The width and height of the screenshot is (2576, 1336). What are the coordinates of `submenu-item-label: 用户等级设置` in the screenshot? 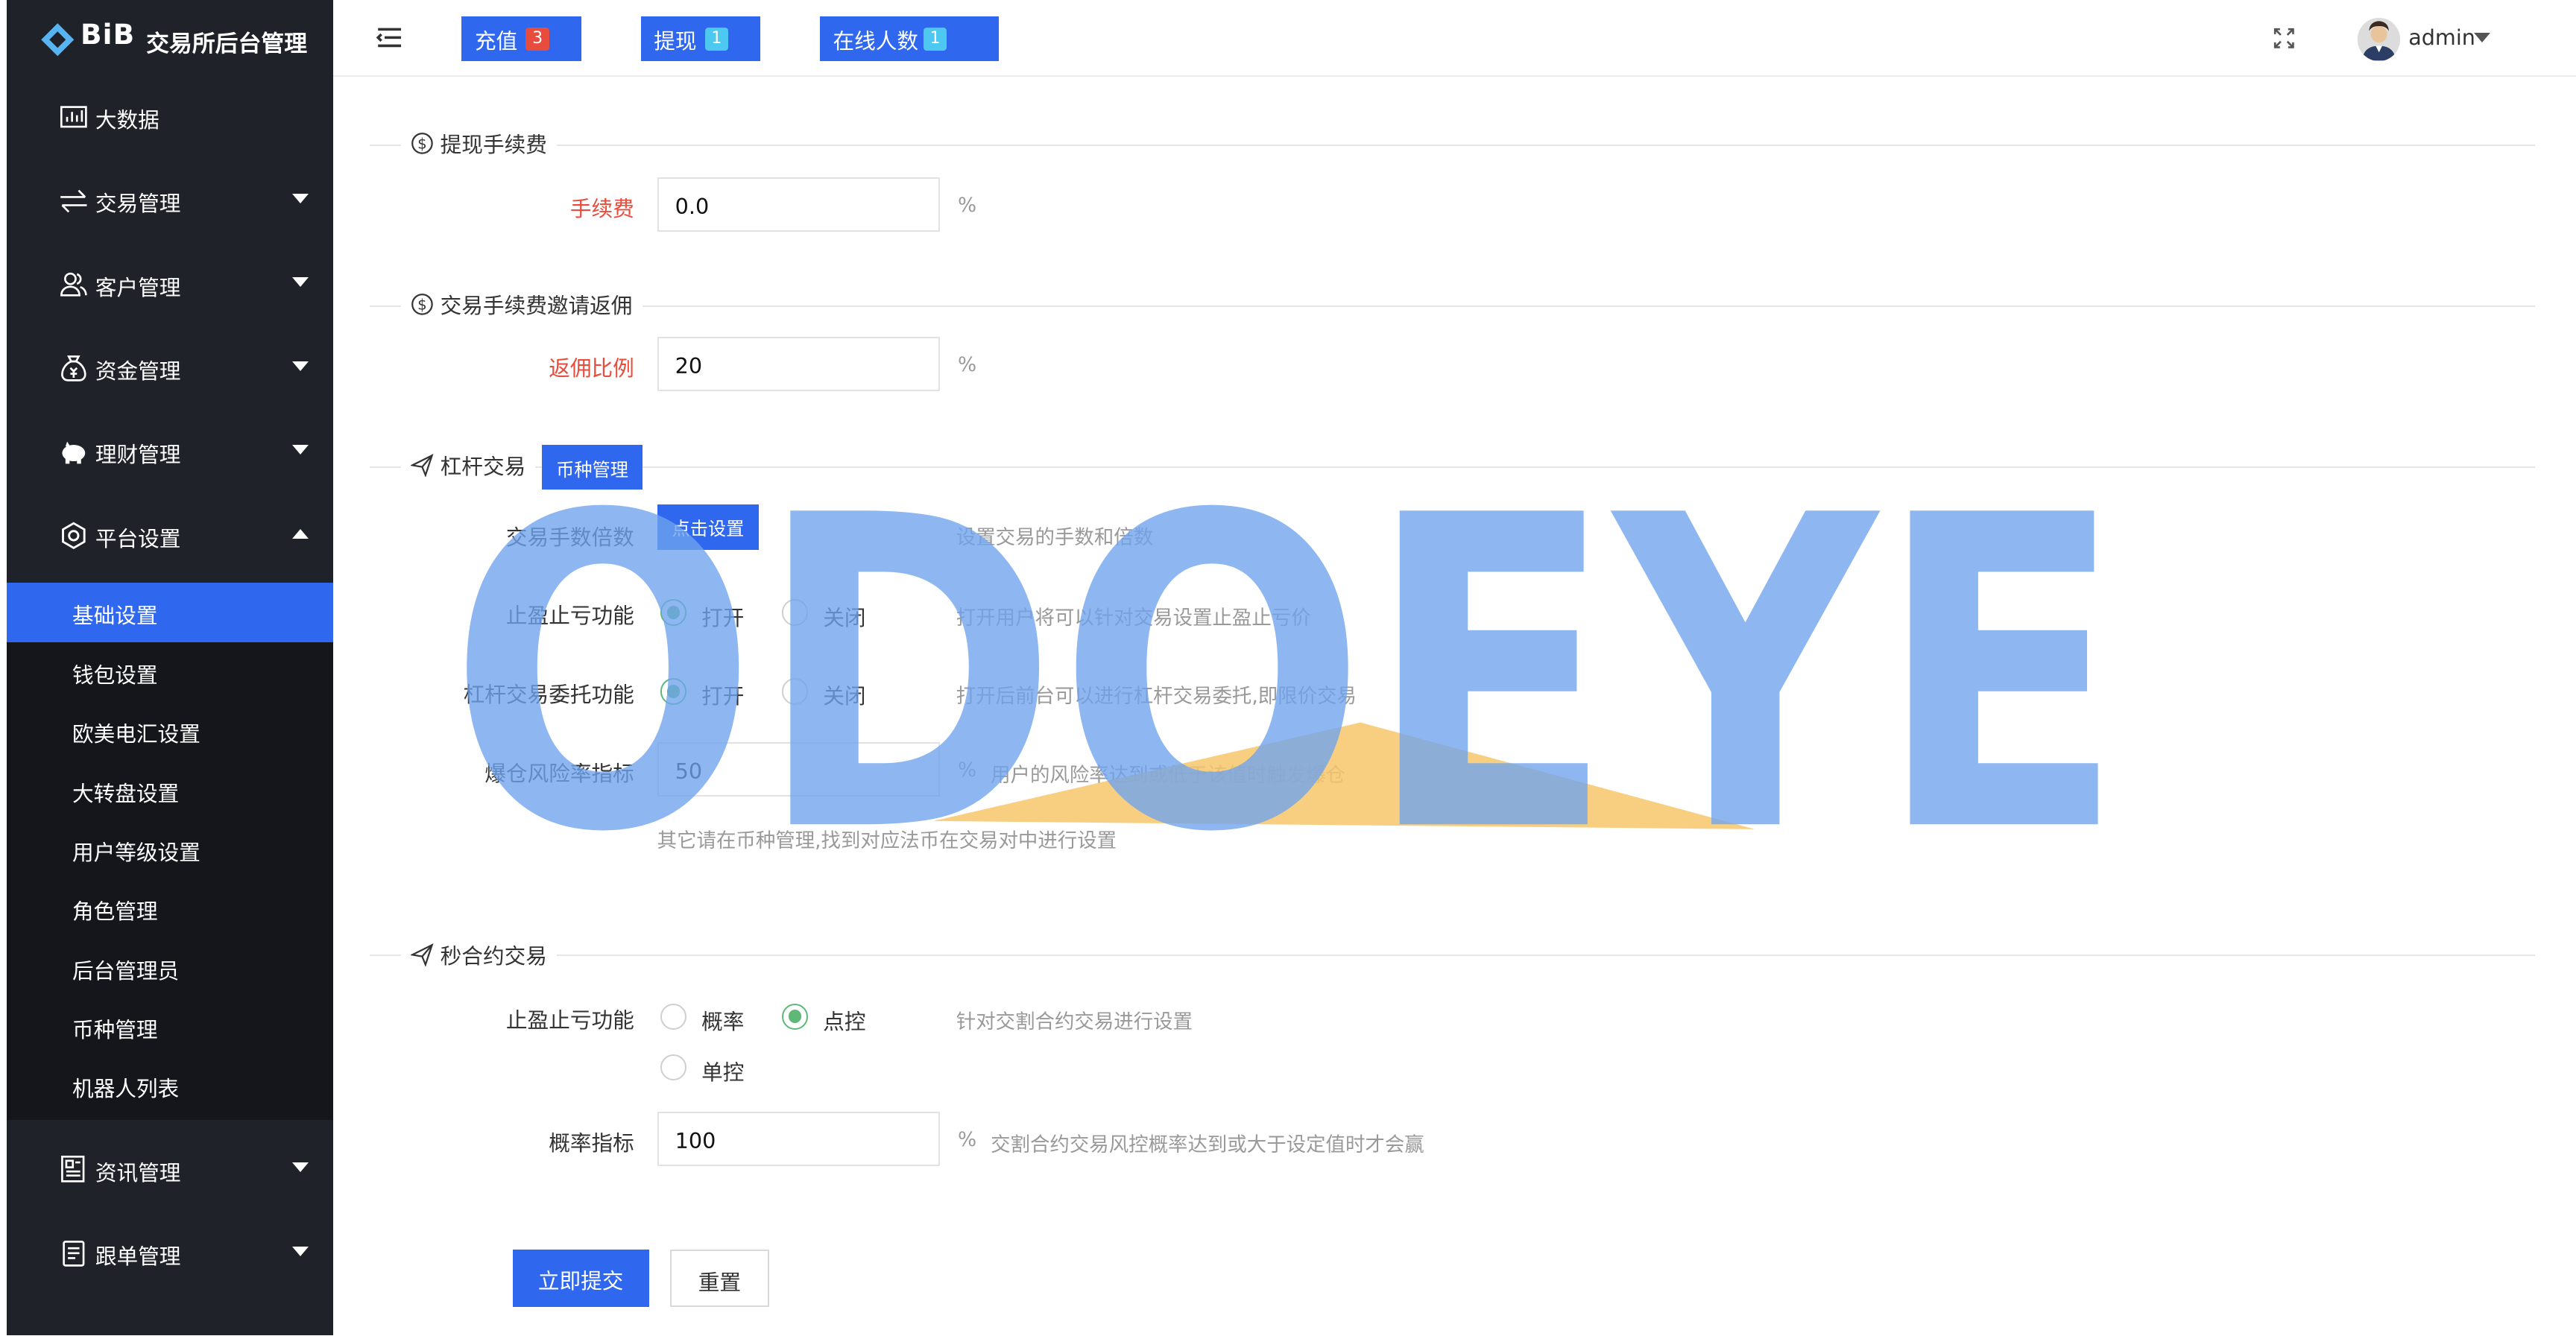 It's located at (136, 852).